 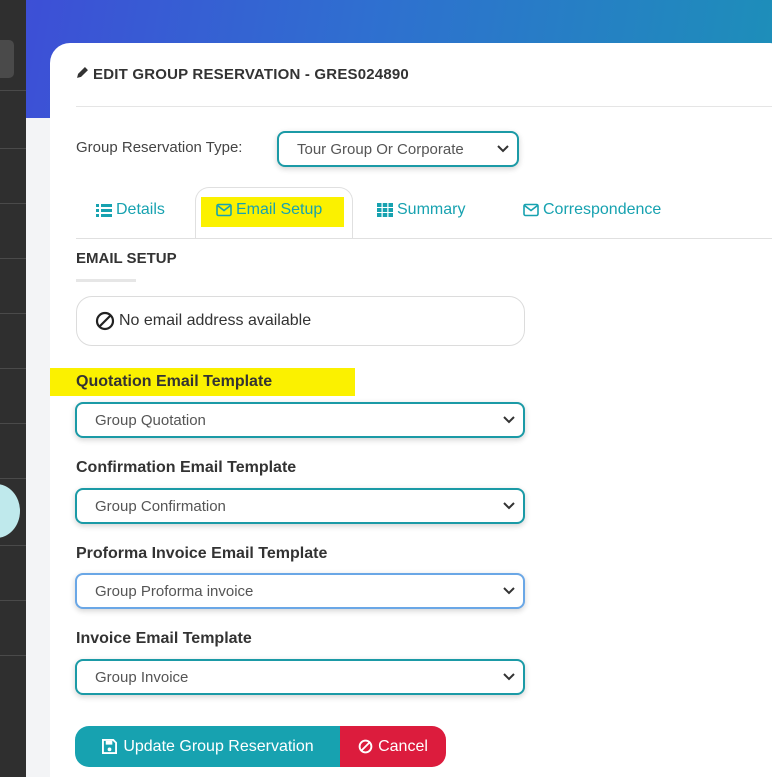 What do you see at coordinates (10, 511) in the screenshot?
I see `chat-bubble-button` at bounding box center [10, 511].